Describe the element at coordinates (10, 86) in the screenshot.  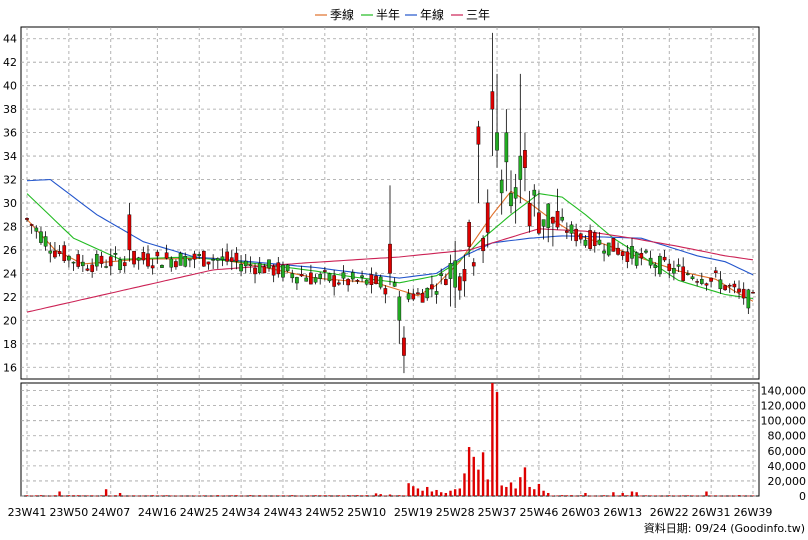
I see `price-tick-label: 40` at that location.